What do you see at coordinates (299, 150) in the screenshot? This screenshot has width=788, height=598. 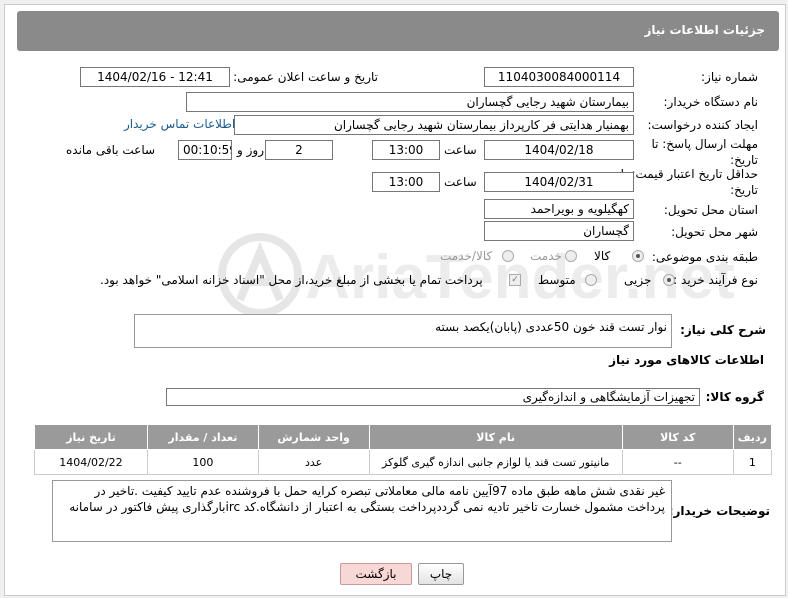 I see `remaining-days-field: 2` at bounding box center [299, 150].